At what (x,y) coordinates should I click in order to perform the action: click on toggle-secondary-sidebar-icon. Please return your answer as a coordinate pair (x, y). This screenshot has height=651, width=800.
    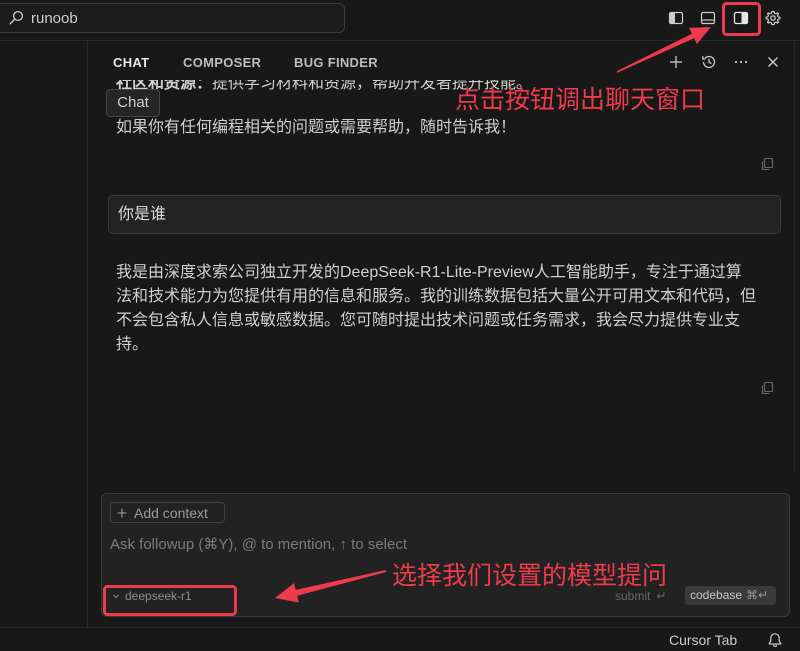
    Looking at the image, I should click on (741, 18).